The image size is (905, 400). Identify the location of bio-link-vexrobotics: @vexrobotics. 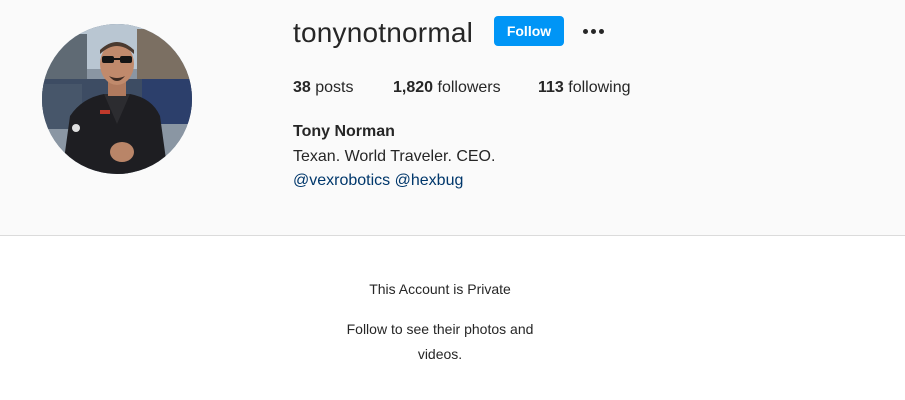
(341, 180).